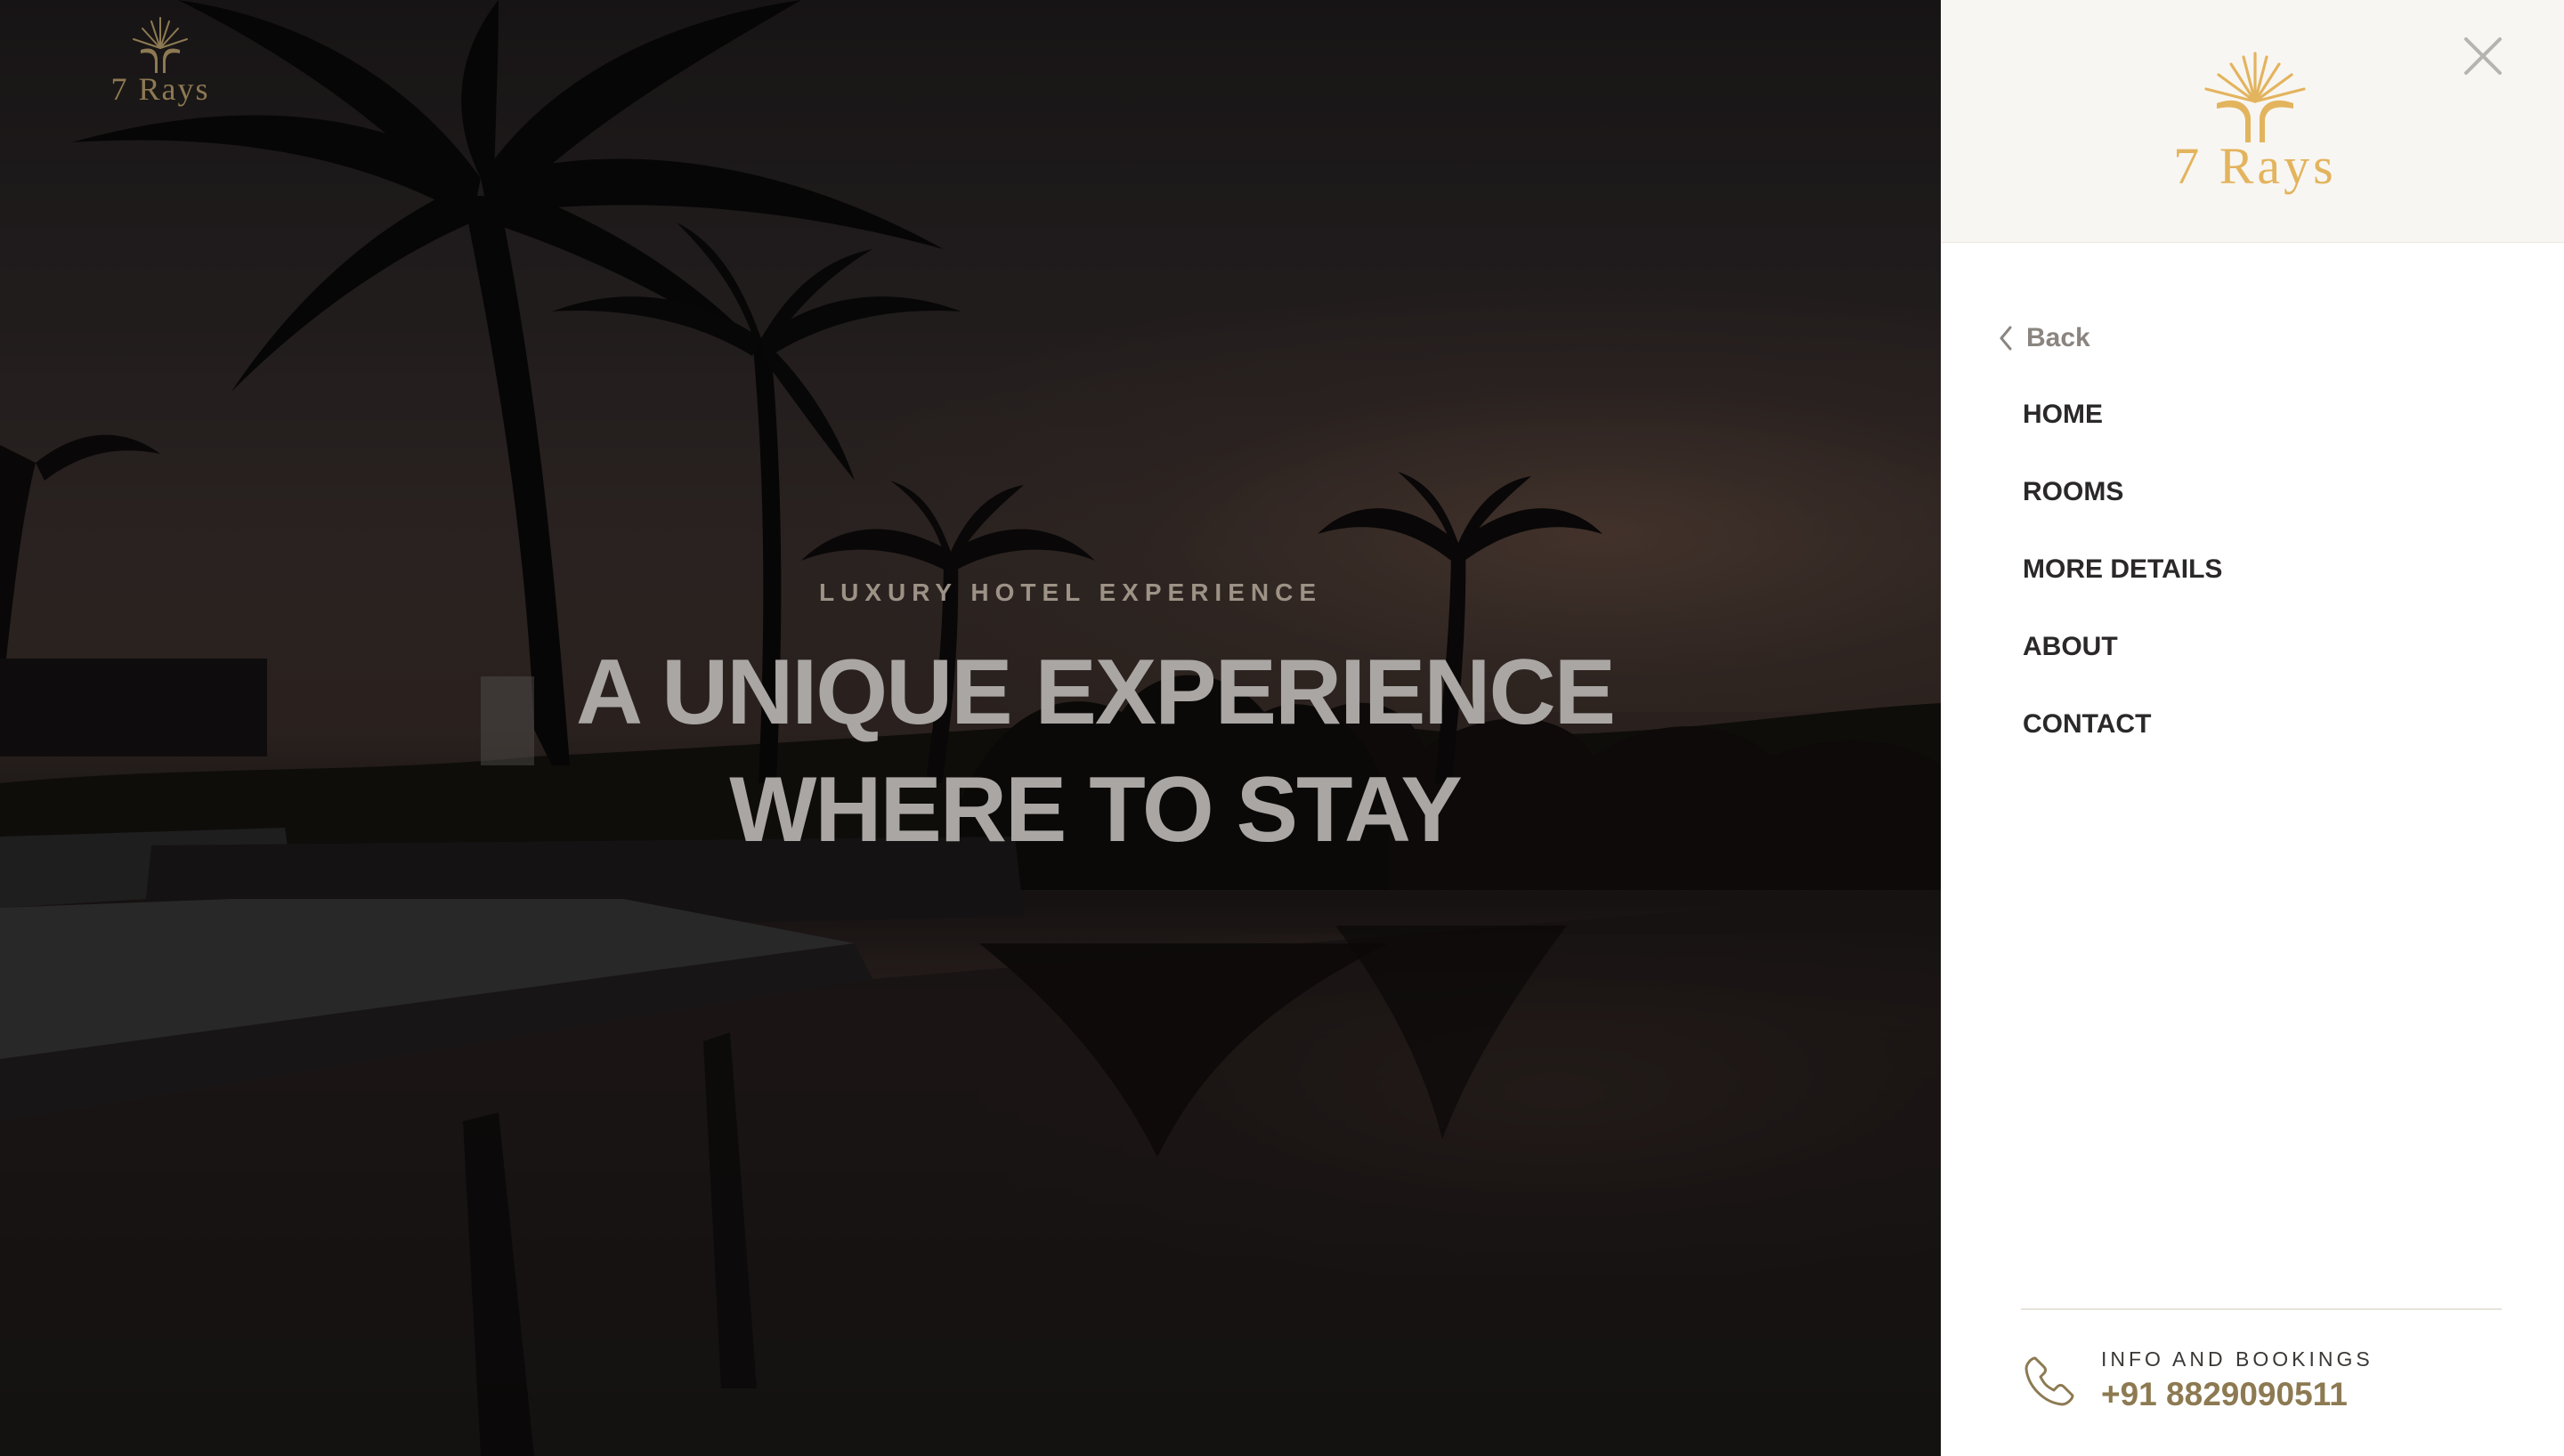 The height and width of the screenshot is (1456, 2564). What do you see at coordinates (2049, 1381) in the screenshot?
I see `phone-icon` at bounding box center [2049, 1381].